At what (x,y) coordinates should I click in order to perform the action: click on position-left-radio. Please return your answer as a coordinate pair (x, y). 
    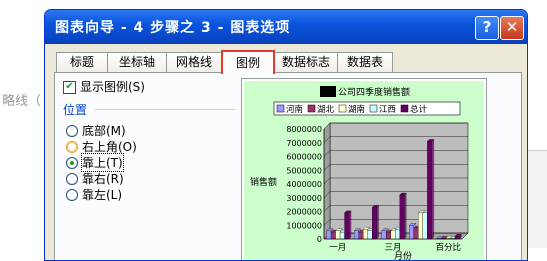
    Looking at the image, I should click on (72, 195).